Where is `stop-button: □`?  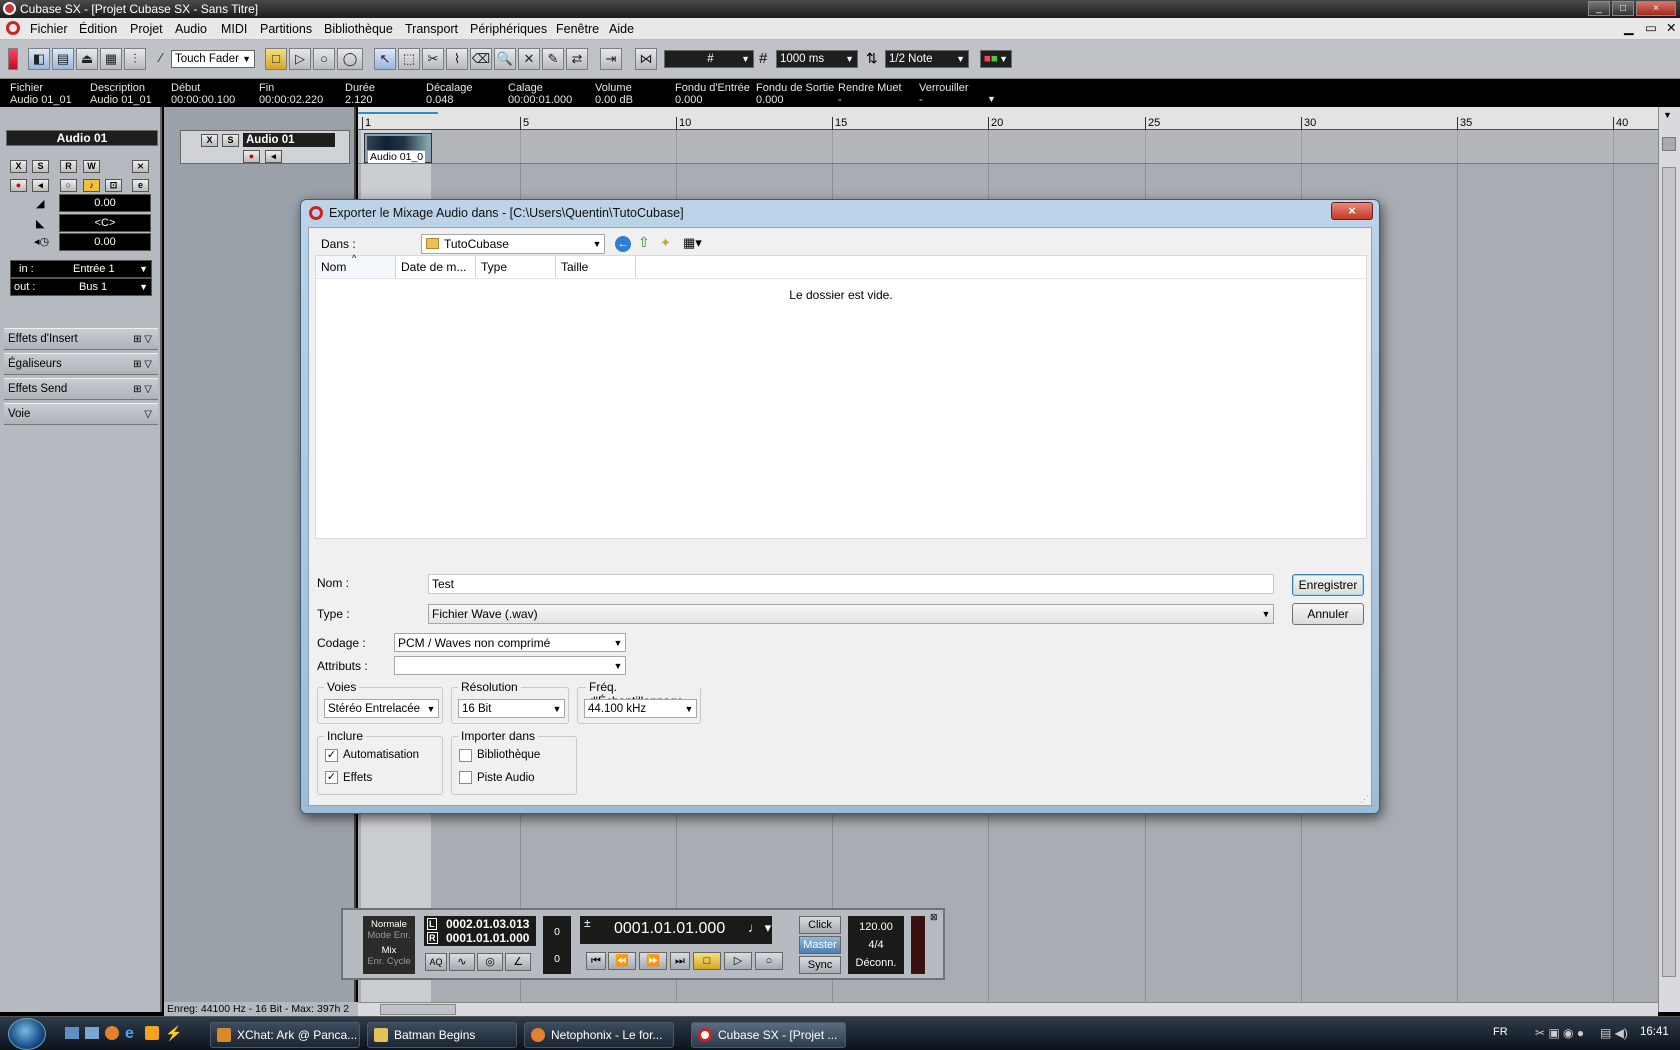 stop-button: □ is located at coordinates (707, 961).